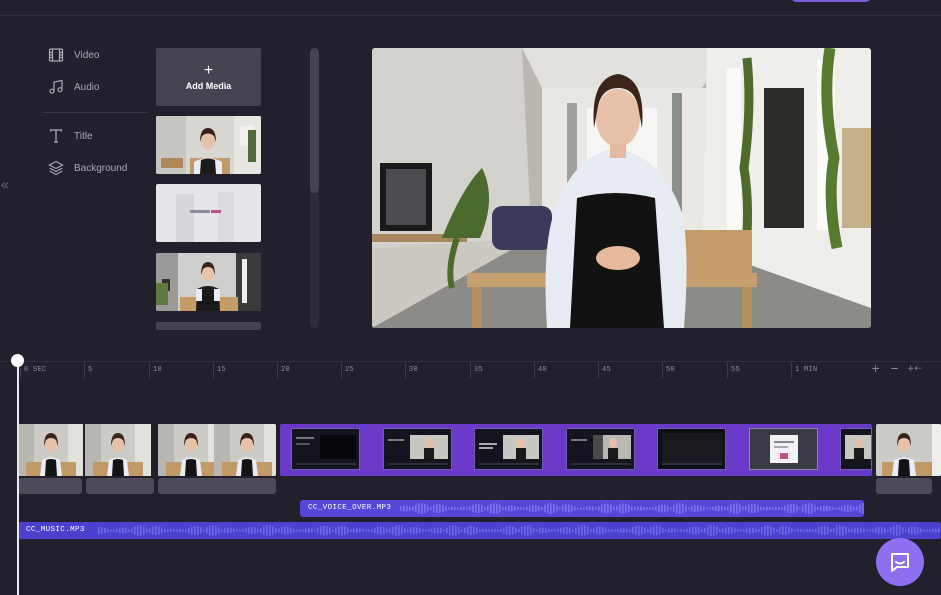  Describe the element at coordinates (908, 450) in the screenshot. I see `video-clip-woman-ending` at that location.